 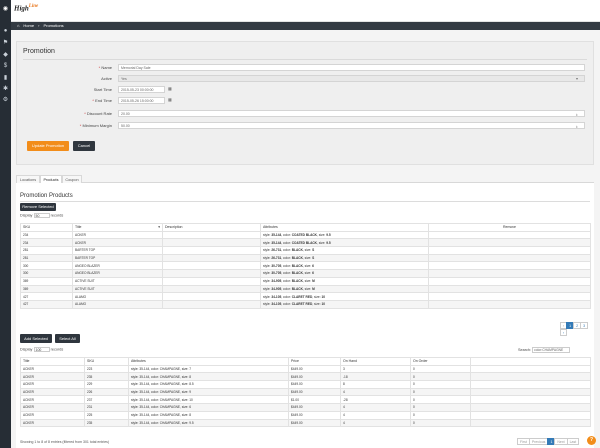 What do you see at coordinates (564, 332) in the screenshot?
I see `next-page-button: ›` at bounding box center [564, 332].